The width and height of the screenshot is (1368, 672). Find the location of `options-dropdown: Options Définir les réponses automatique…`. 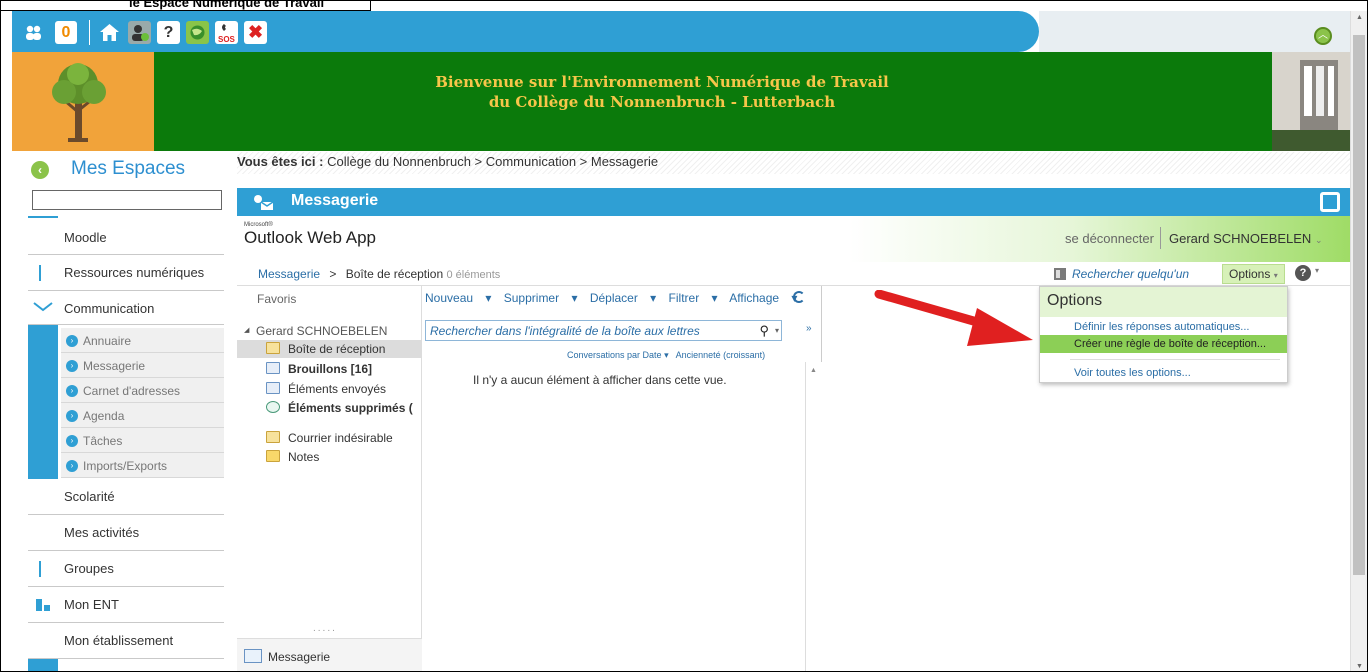

options-dropdown: Options Définir les réponses automatique… is located at coordinates (1163, 334).